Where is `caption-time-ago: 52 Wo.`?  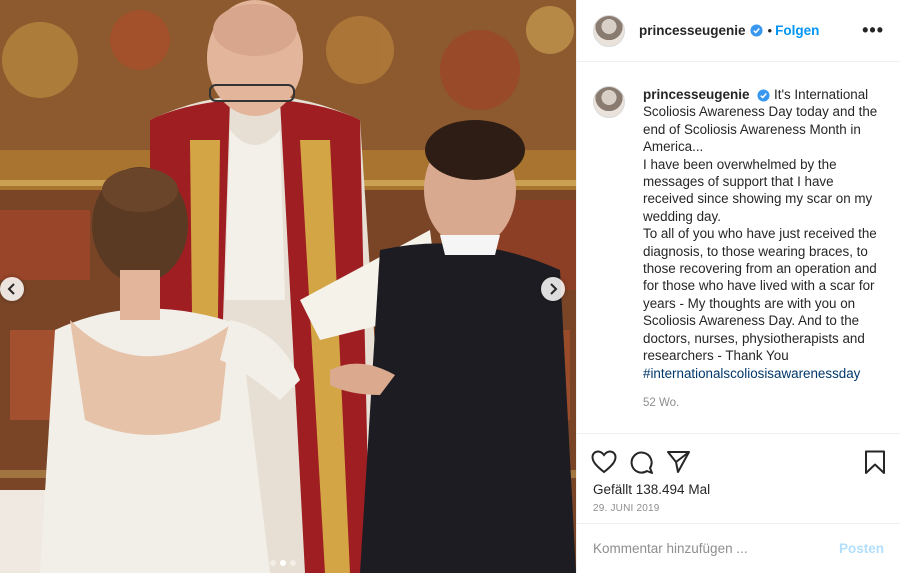
caption-time-ago: 52 Wo. is located at coordinates (763, 403).